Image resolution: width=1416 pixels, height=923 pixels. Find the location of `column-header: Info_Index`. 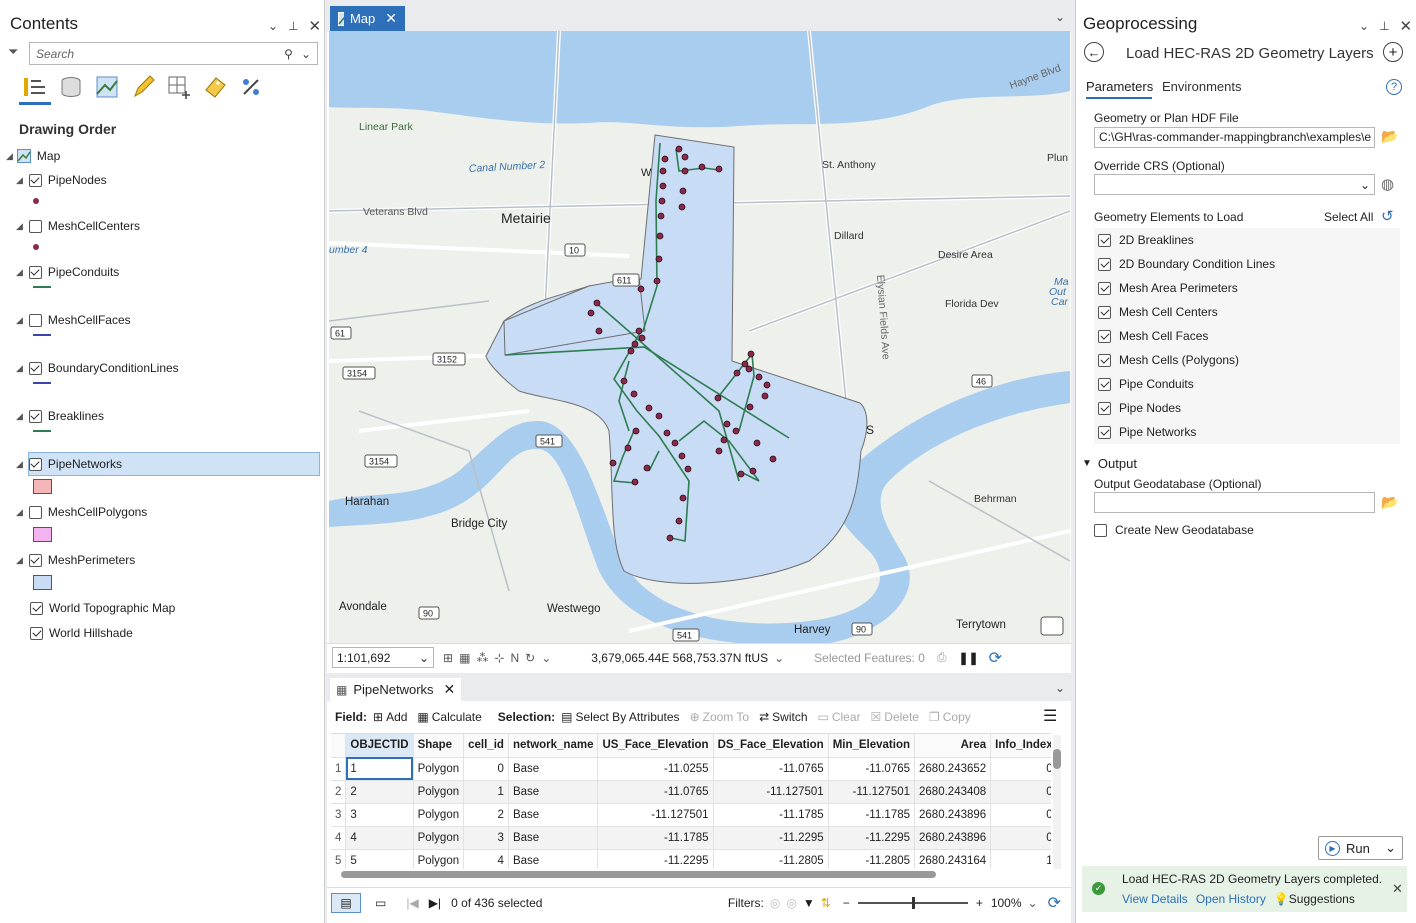

column-header: Info_Index is located at coordinates (1020, 746).